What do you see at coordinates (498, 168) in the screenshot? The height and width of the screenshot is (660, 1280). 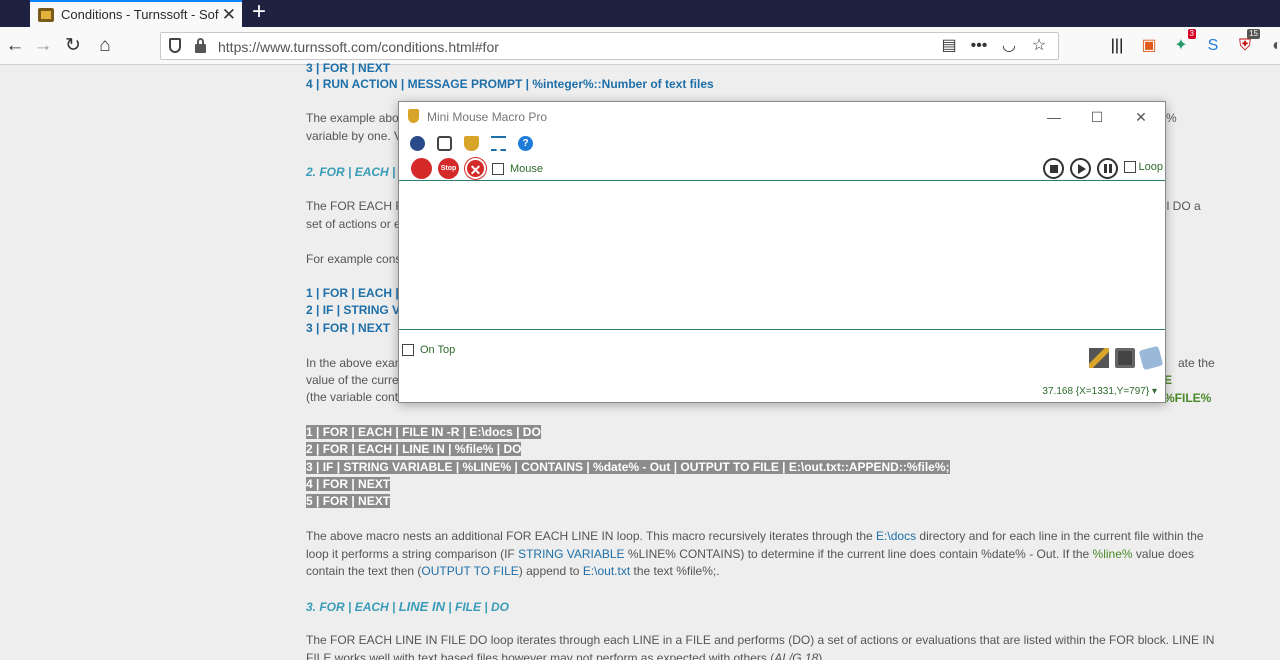 I see `mouse-checkbox` at bounding box center [498, 168].